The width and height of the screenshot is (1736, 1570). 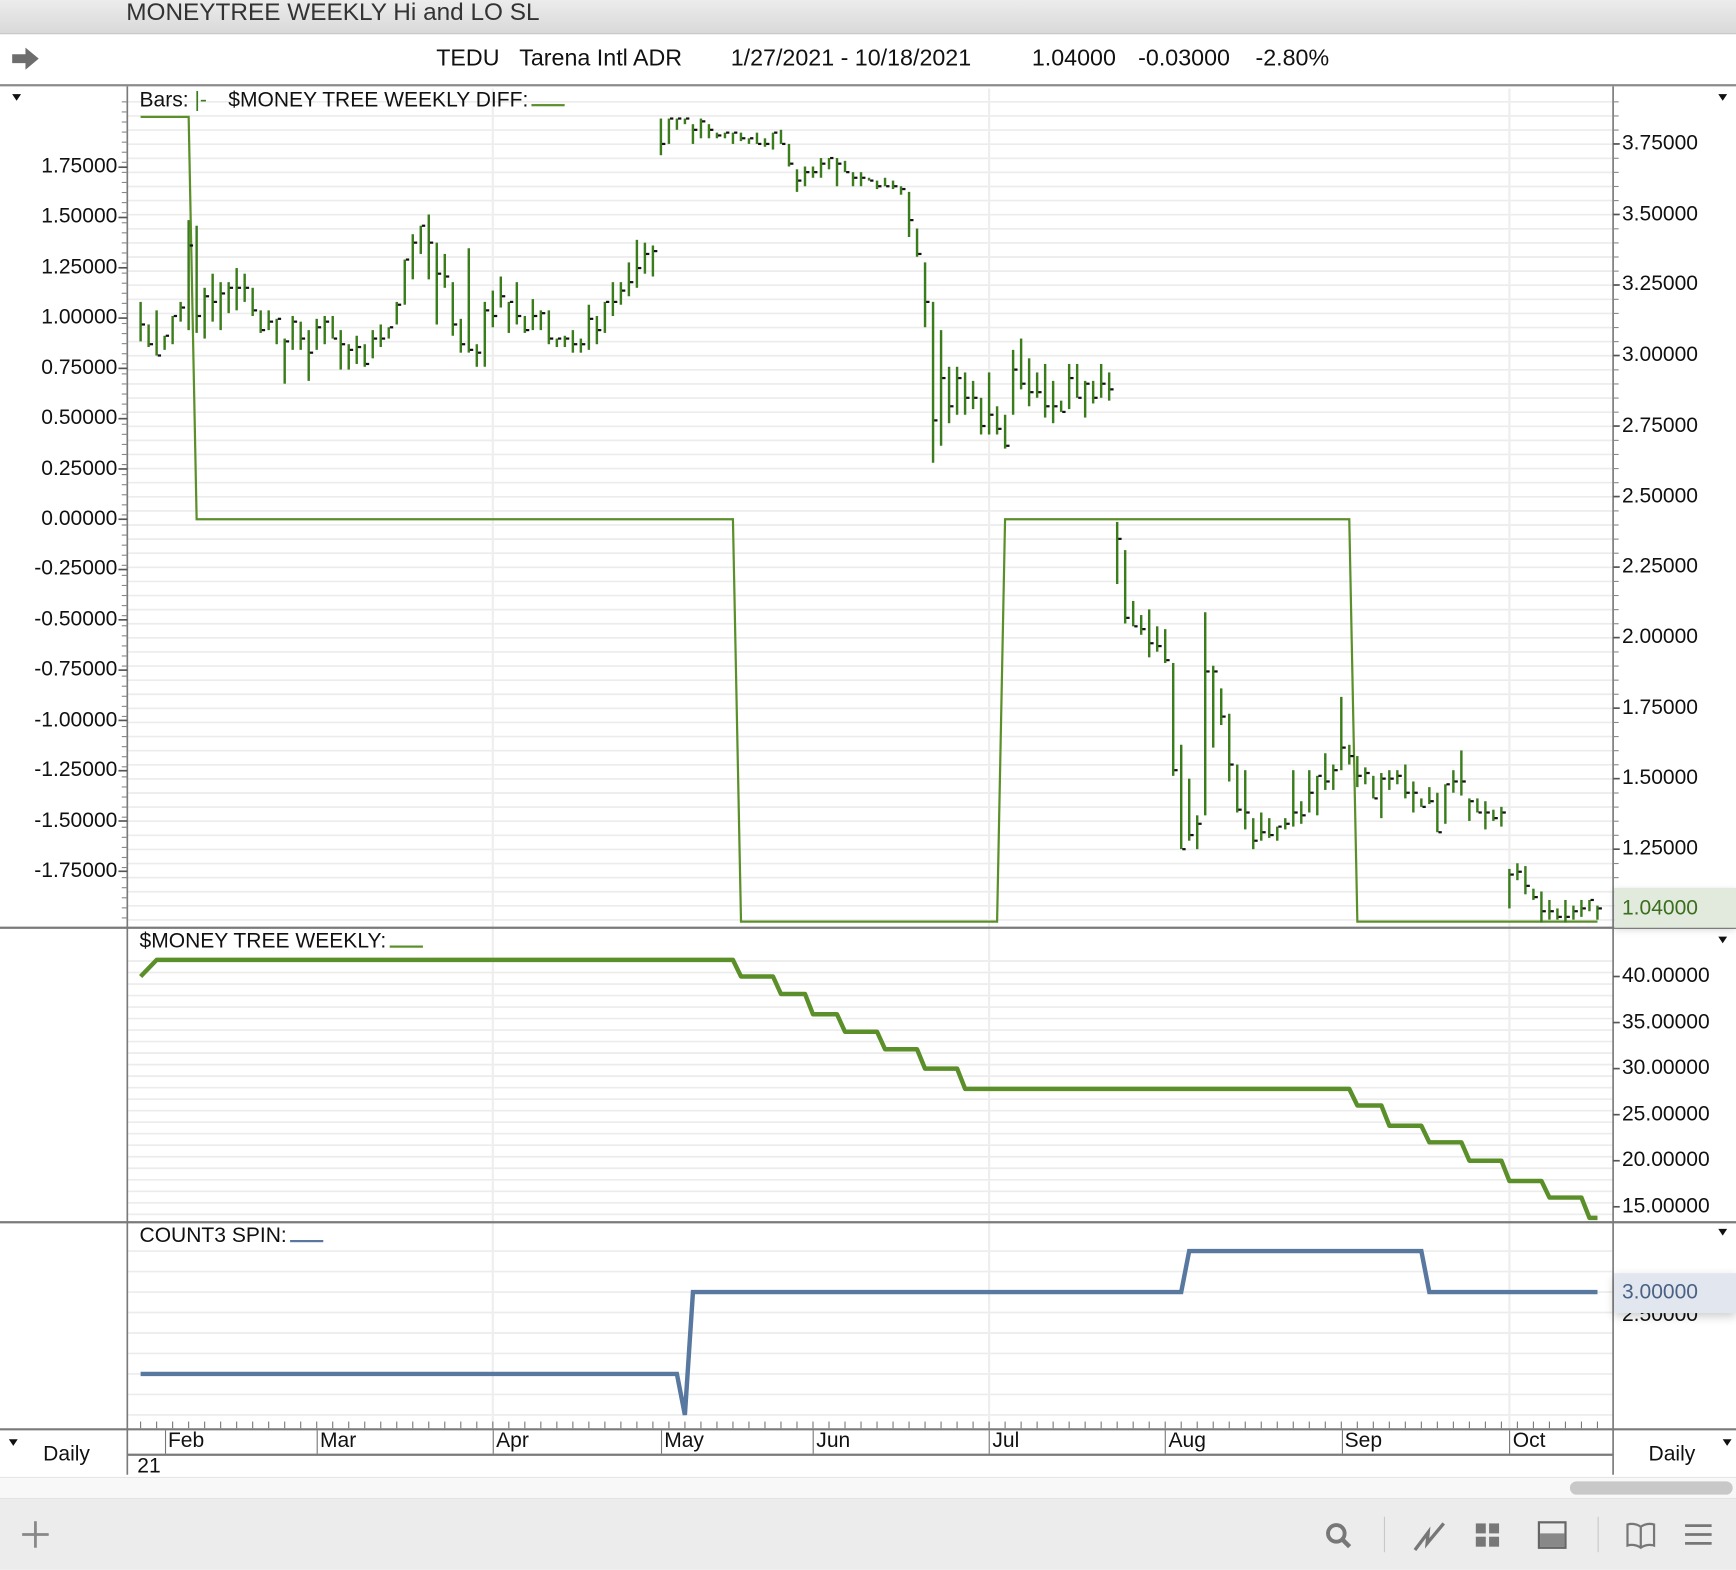 I want to click on x-axis-month-label: Oct, so click(x=1527, y=1442).